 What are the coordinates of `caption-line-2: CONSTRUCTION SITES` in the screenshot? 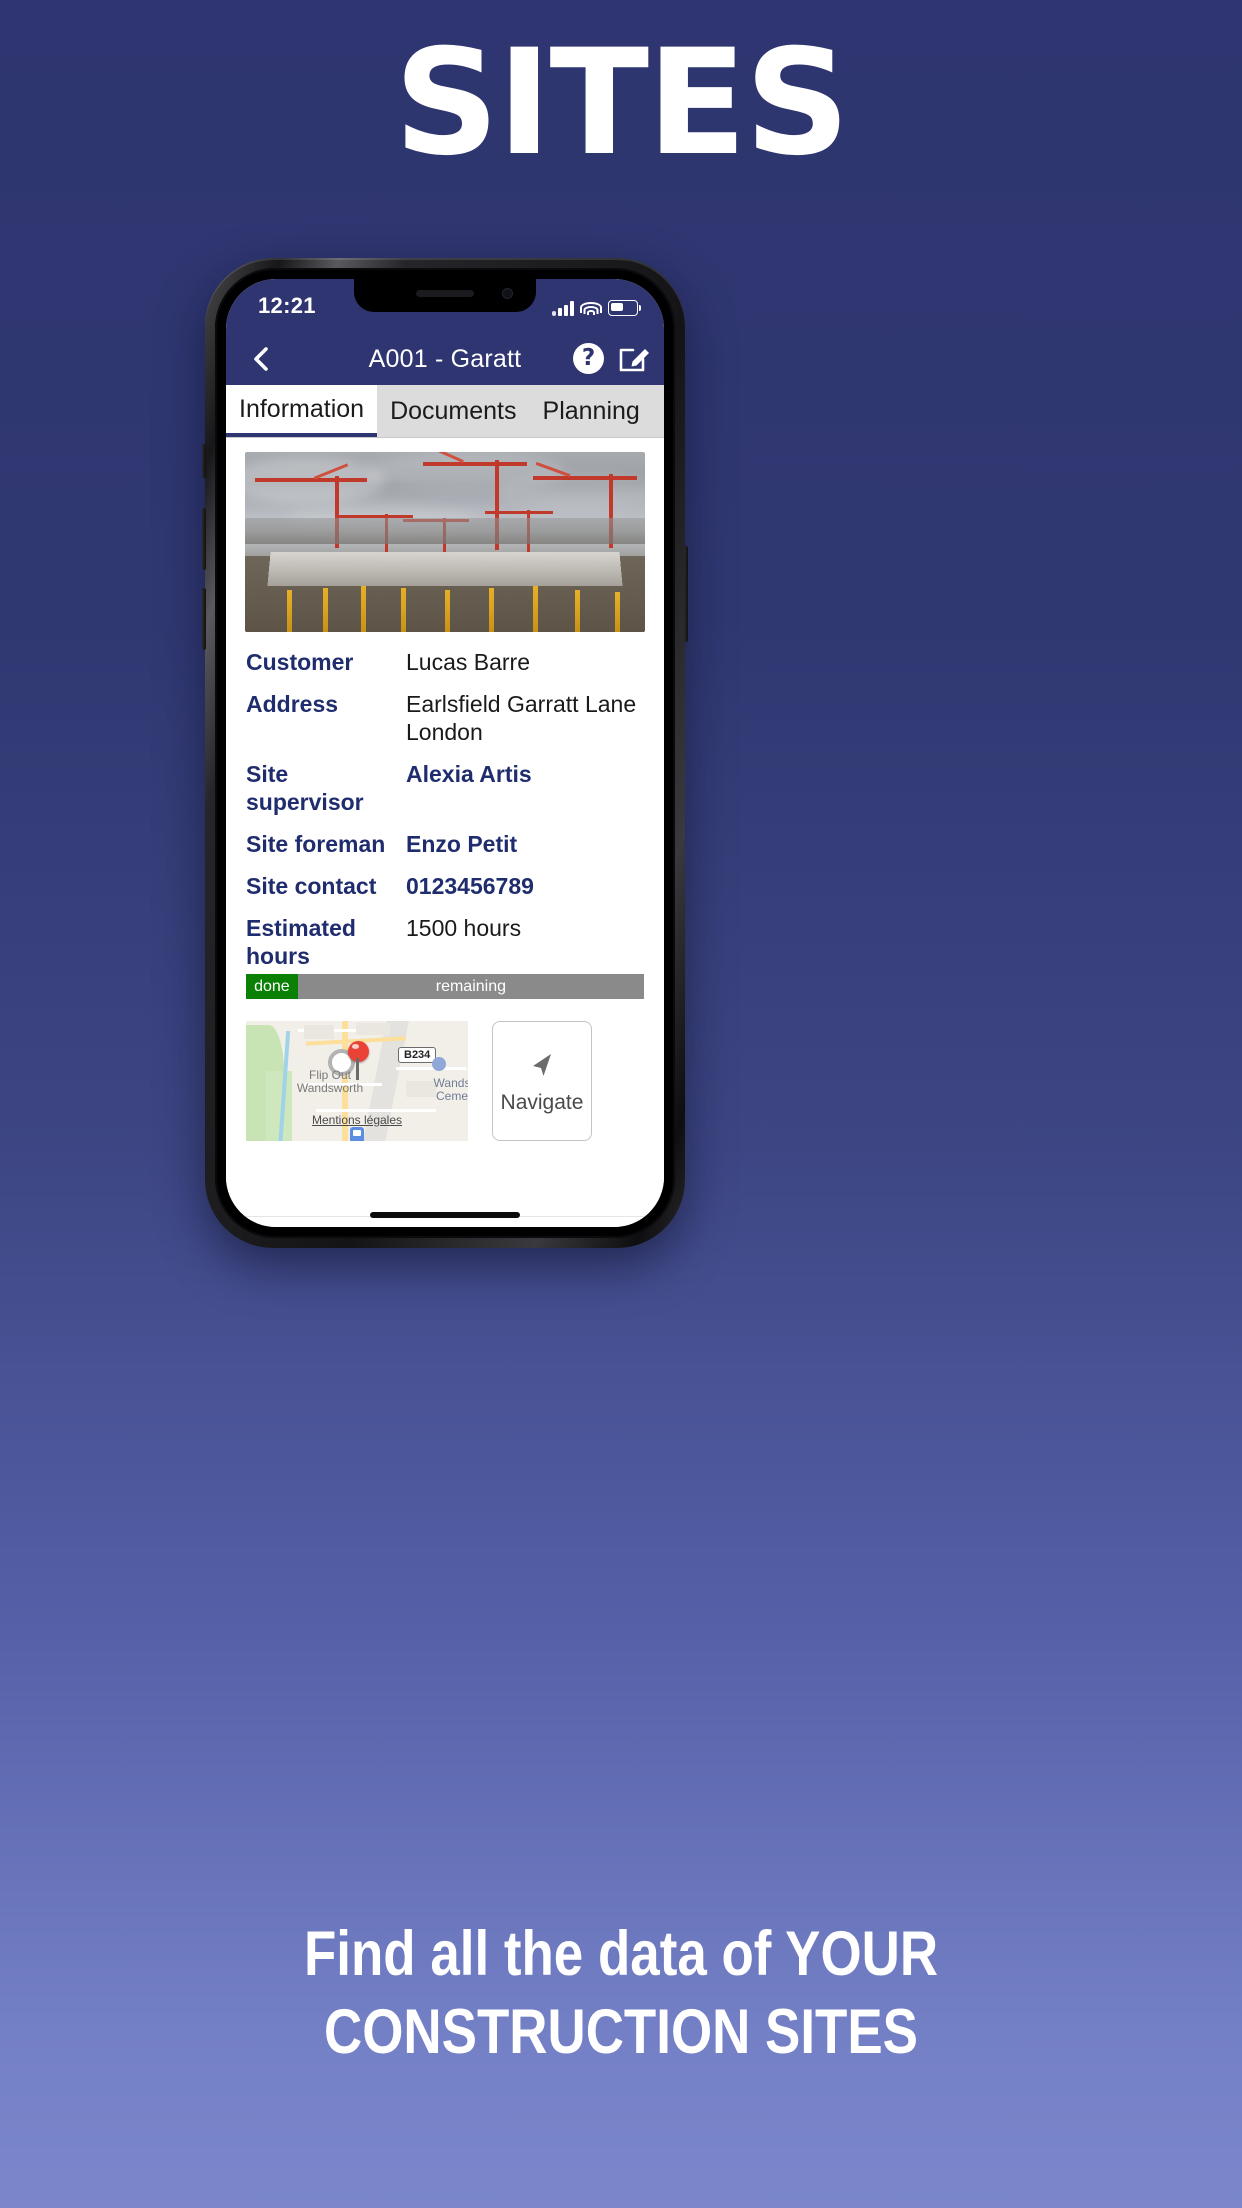 It's located at (621, 2032).